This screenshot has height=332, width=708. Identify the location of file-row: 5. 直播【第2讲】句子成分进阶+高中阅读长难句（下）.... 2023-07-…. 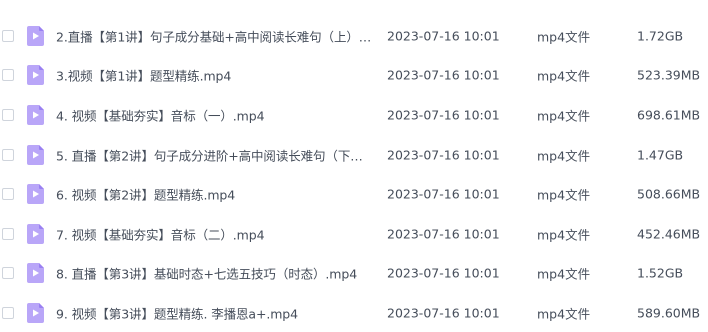
(354, 155).